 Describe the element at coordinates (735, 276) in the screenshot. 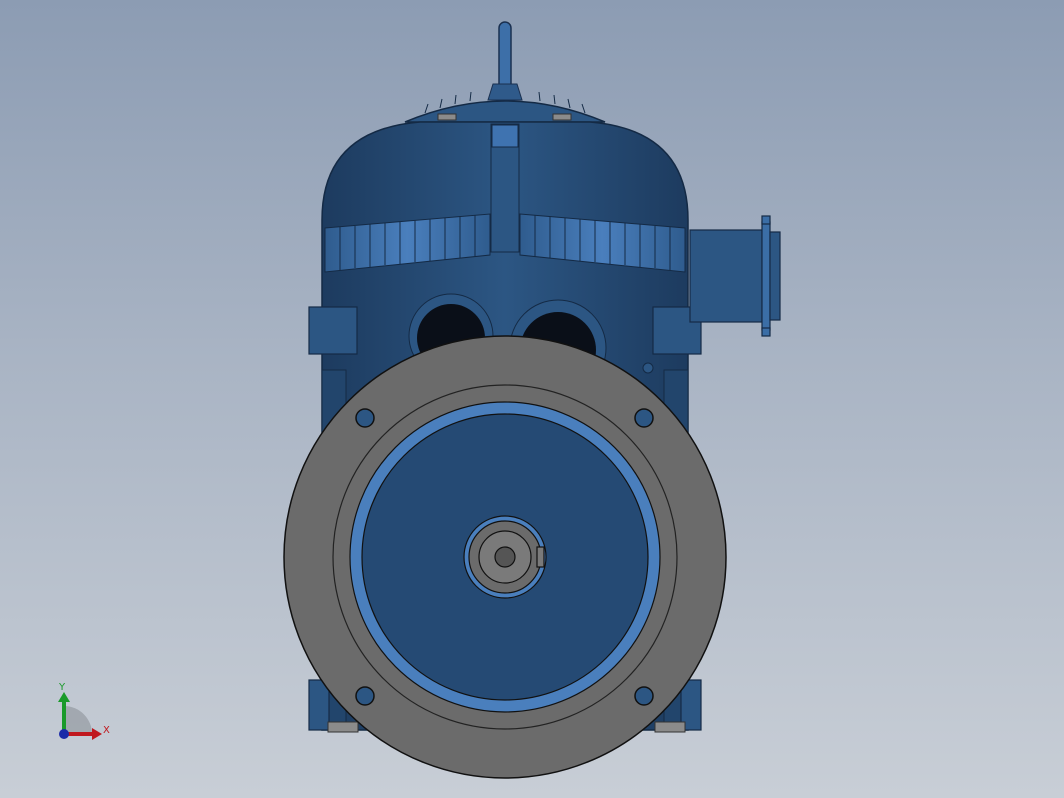

I see `terminal-box` at that location.